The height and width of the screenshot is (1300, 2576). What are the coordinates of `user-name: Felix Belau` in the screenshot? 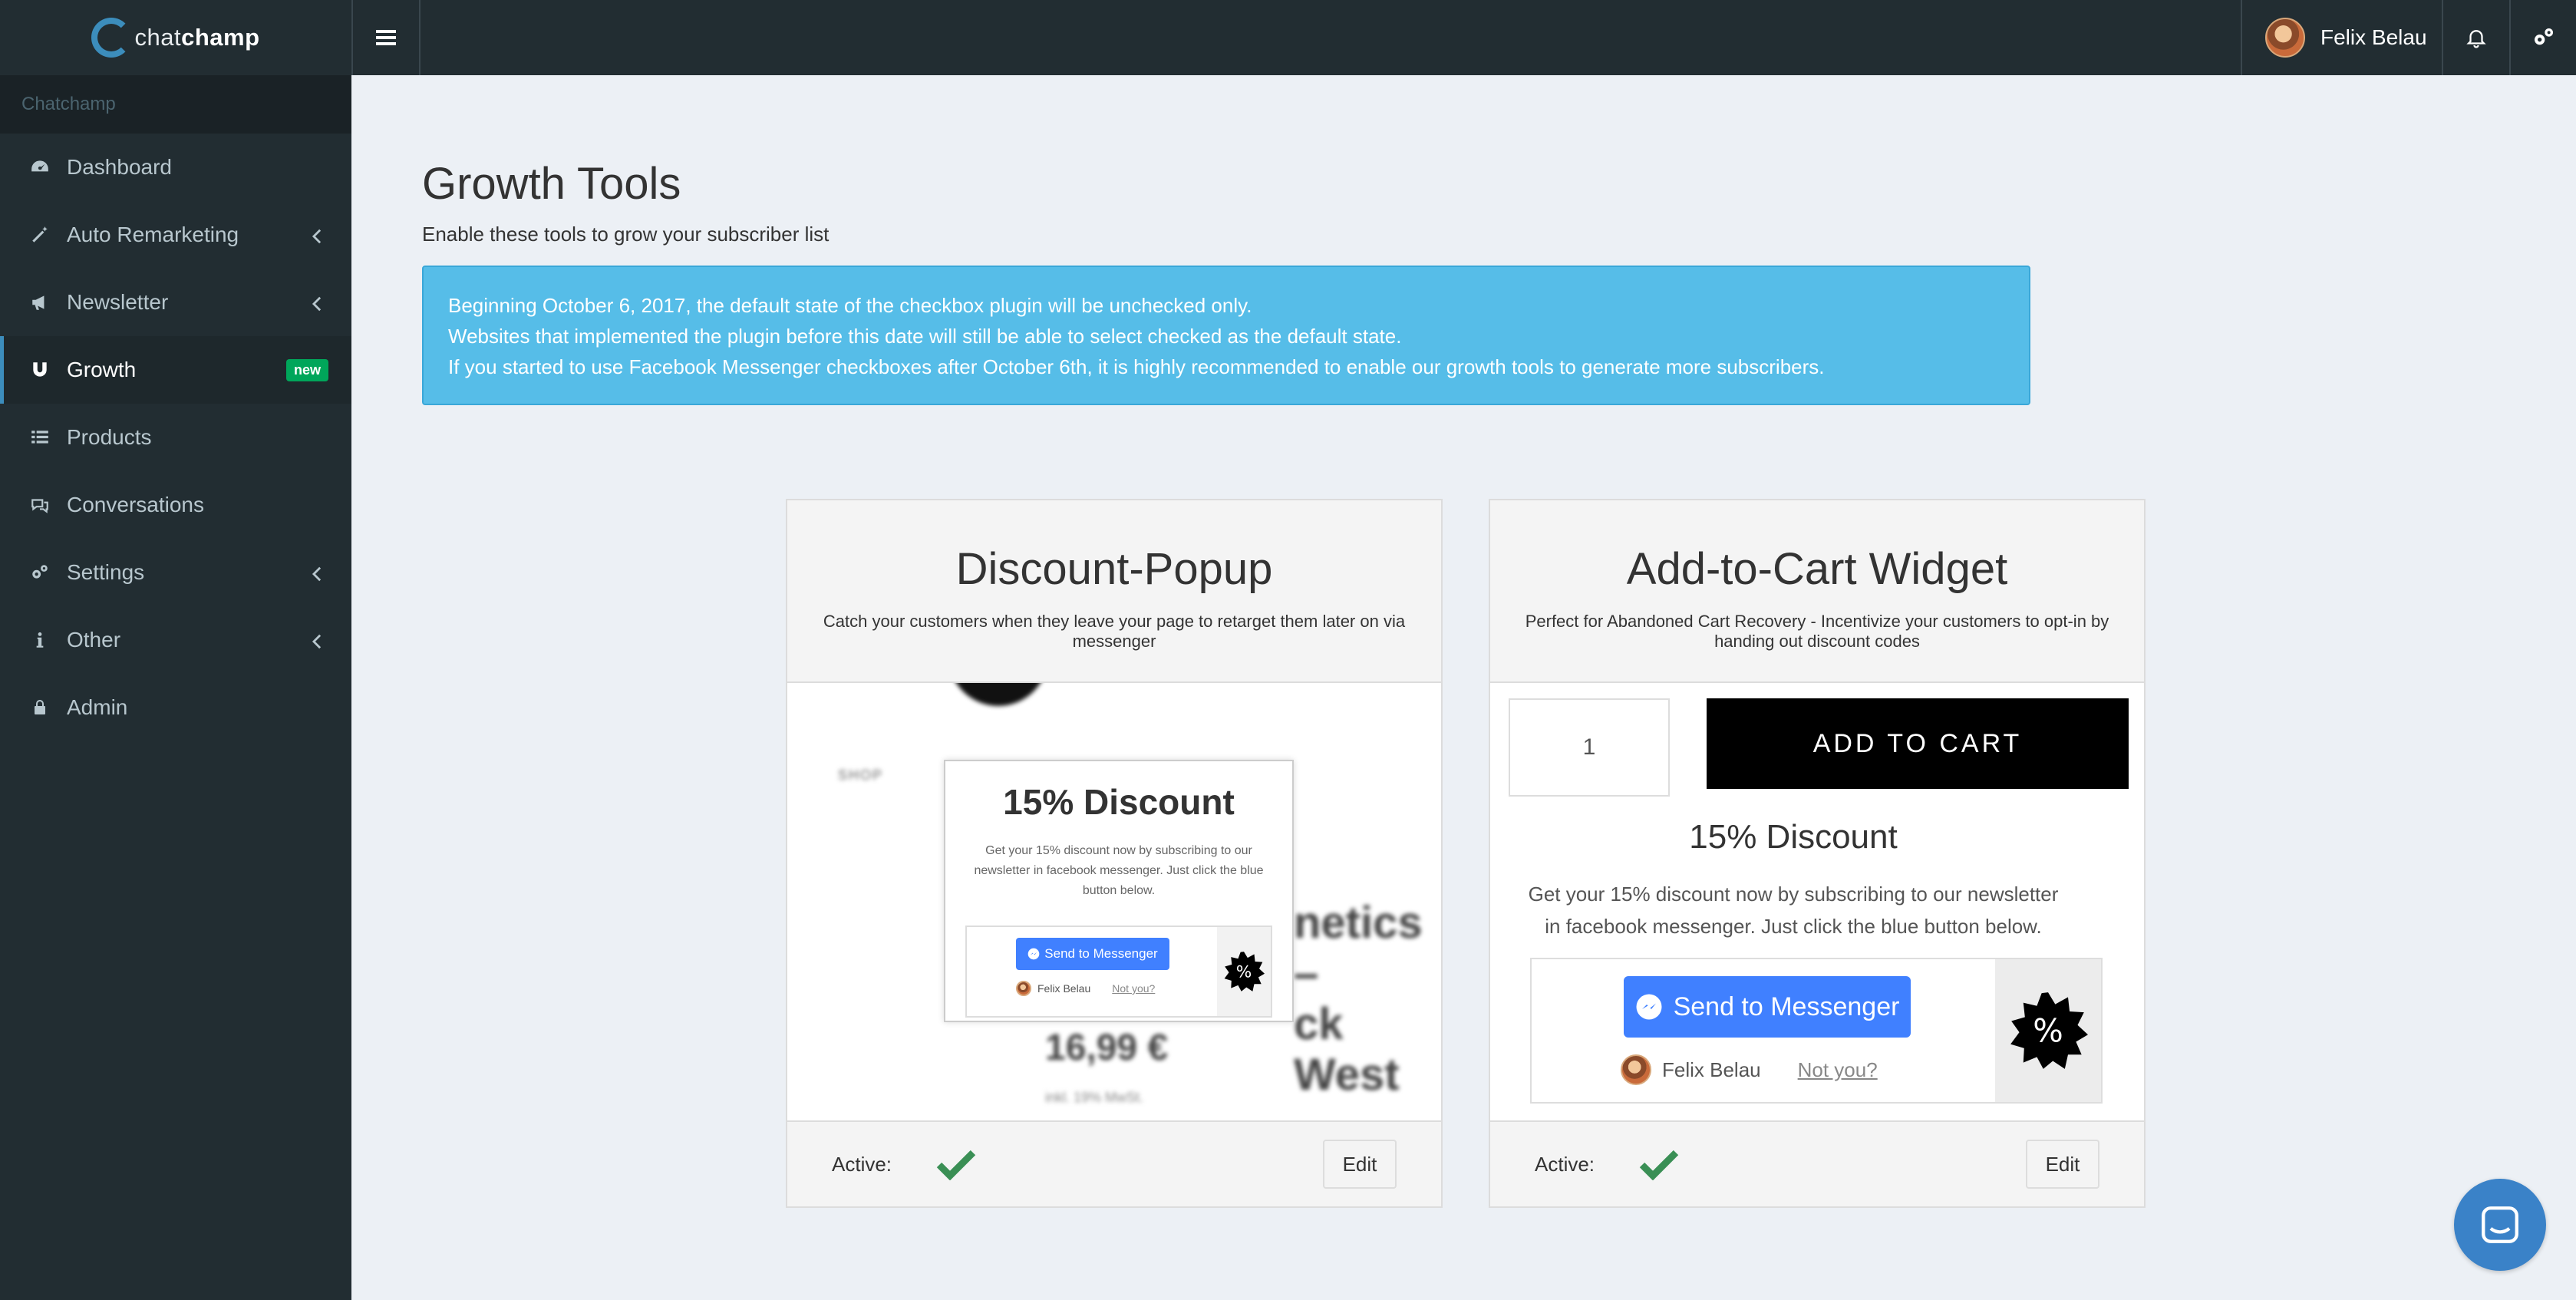 It's located at (2373, 37).